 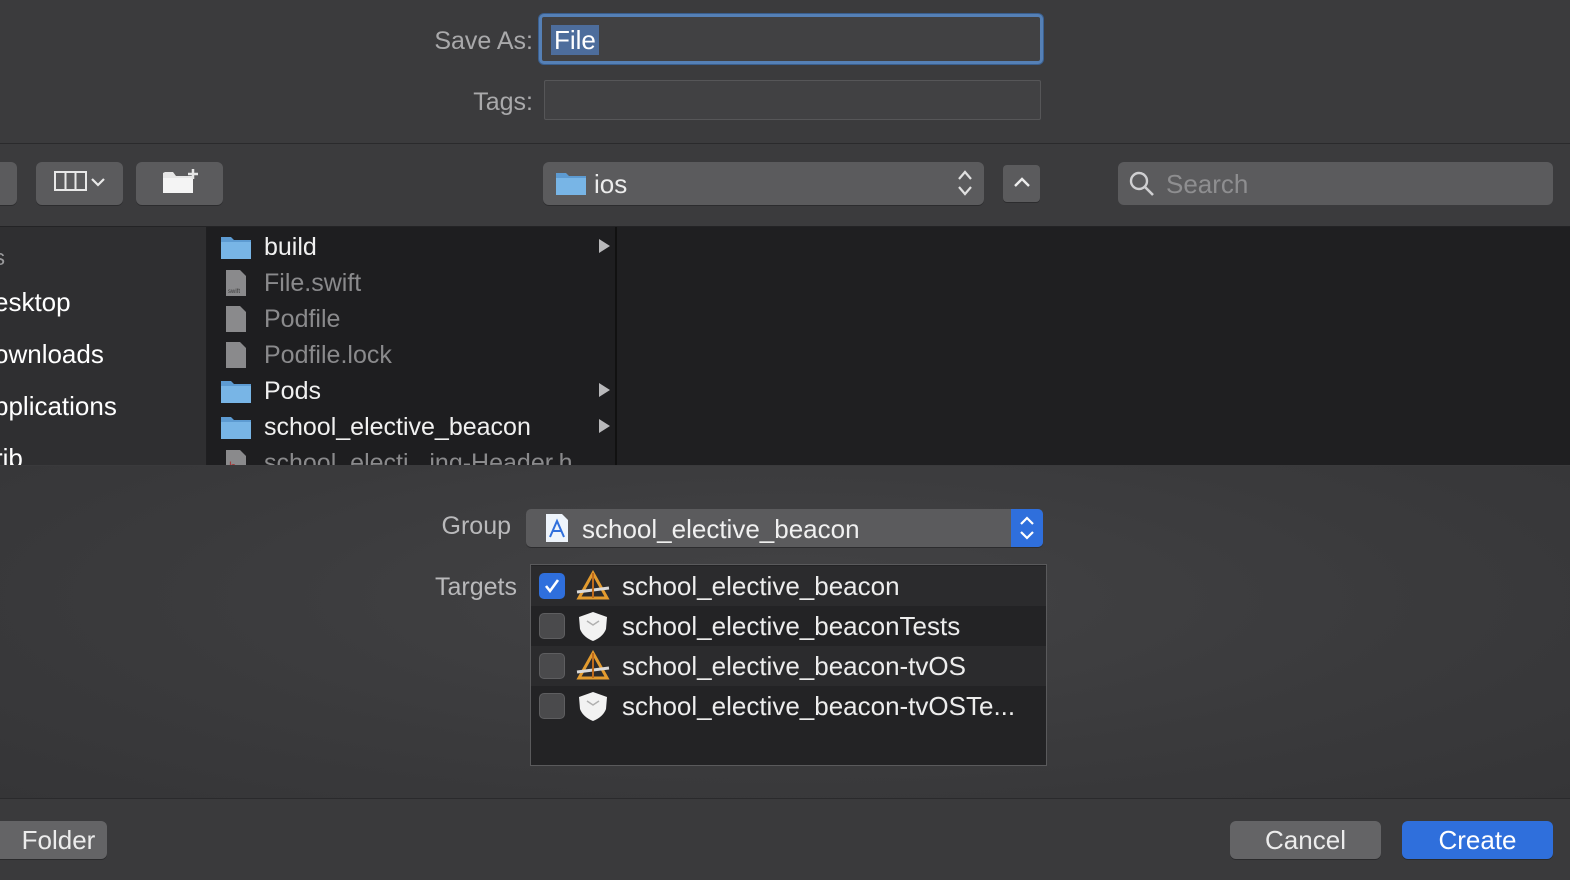 What do you see at coordinates (236, 457) in the screenshot?
I see `header-file-icon: h` at bounding box center [236, 457].